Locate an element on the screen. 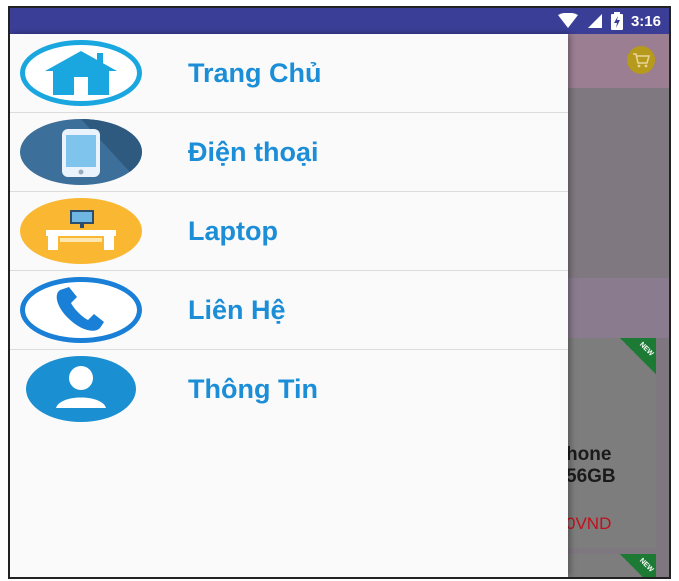 This screenshot has width=679, height=581. phone-icon is located at coordinates (81, 152).